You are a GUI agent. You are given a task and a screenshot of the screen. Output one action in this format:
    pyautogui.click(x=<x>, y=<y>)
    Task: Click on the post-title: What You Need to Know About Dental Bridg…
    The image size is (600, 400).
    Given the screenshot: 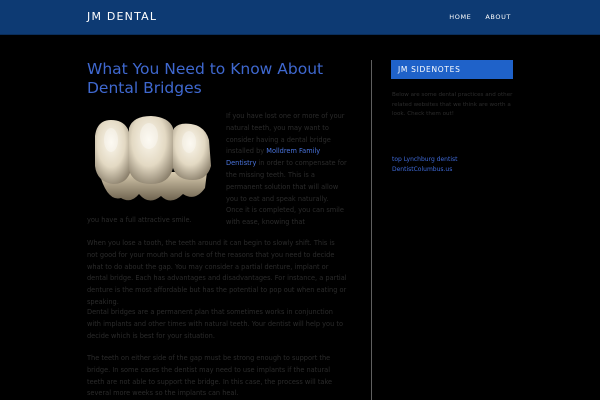 What is the action you would take?
    pyautogui.click(x=205, y=78)
    